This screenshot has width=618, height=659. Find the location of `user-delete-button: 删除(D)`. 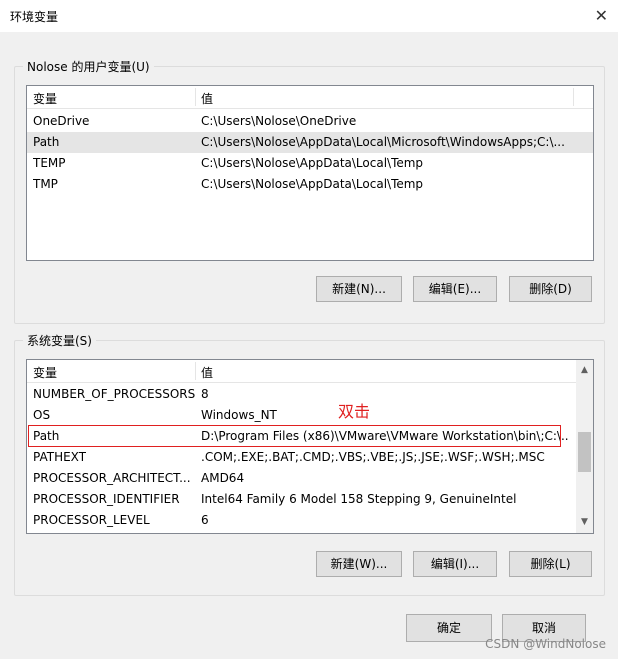

user-delete-button: 删除(D) is located at coordinates (550, 289).